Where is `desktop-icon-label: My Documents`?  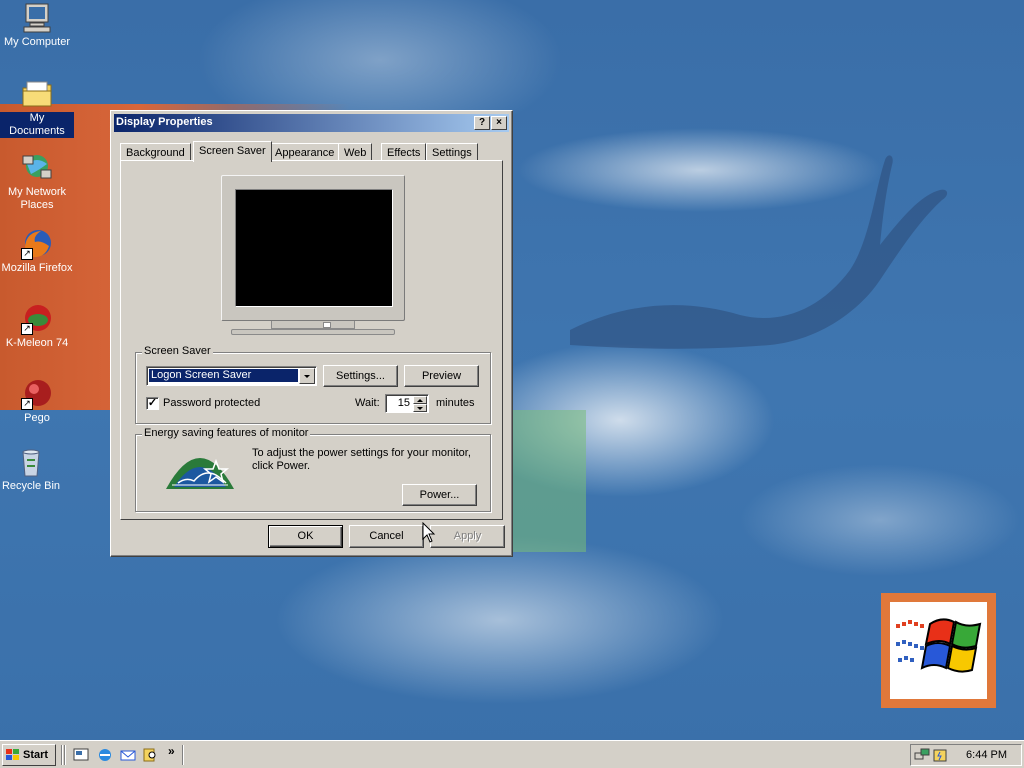 desktop-icon-label: My Documents is located at coordinates (37, 125).